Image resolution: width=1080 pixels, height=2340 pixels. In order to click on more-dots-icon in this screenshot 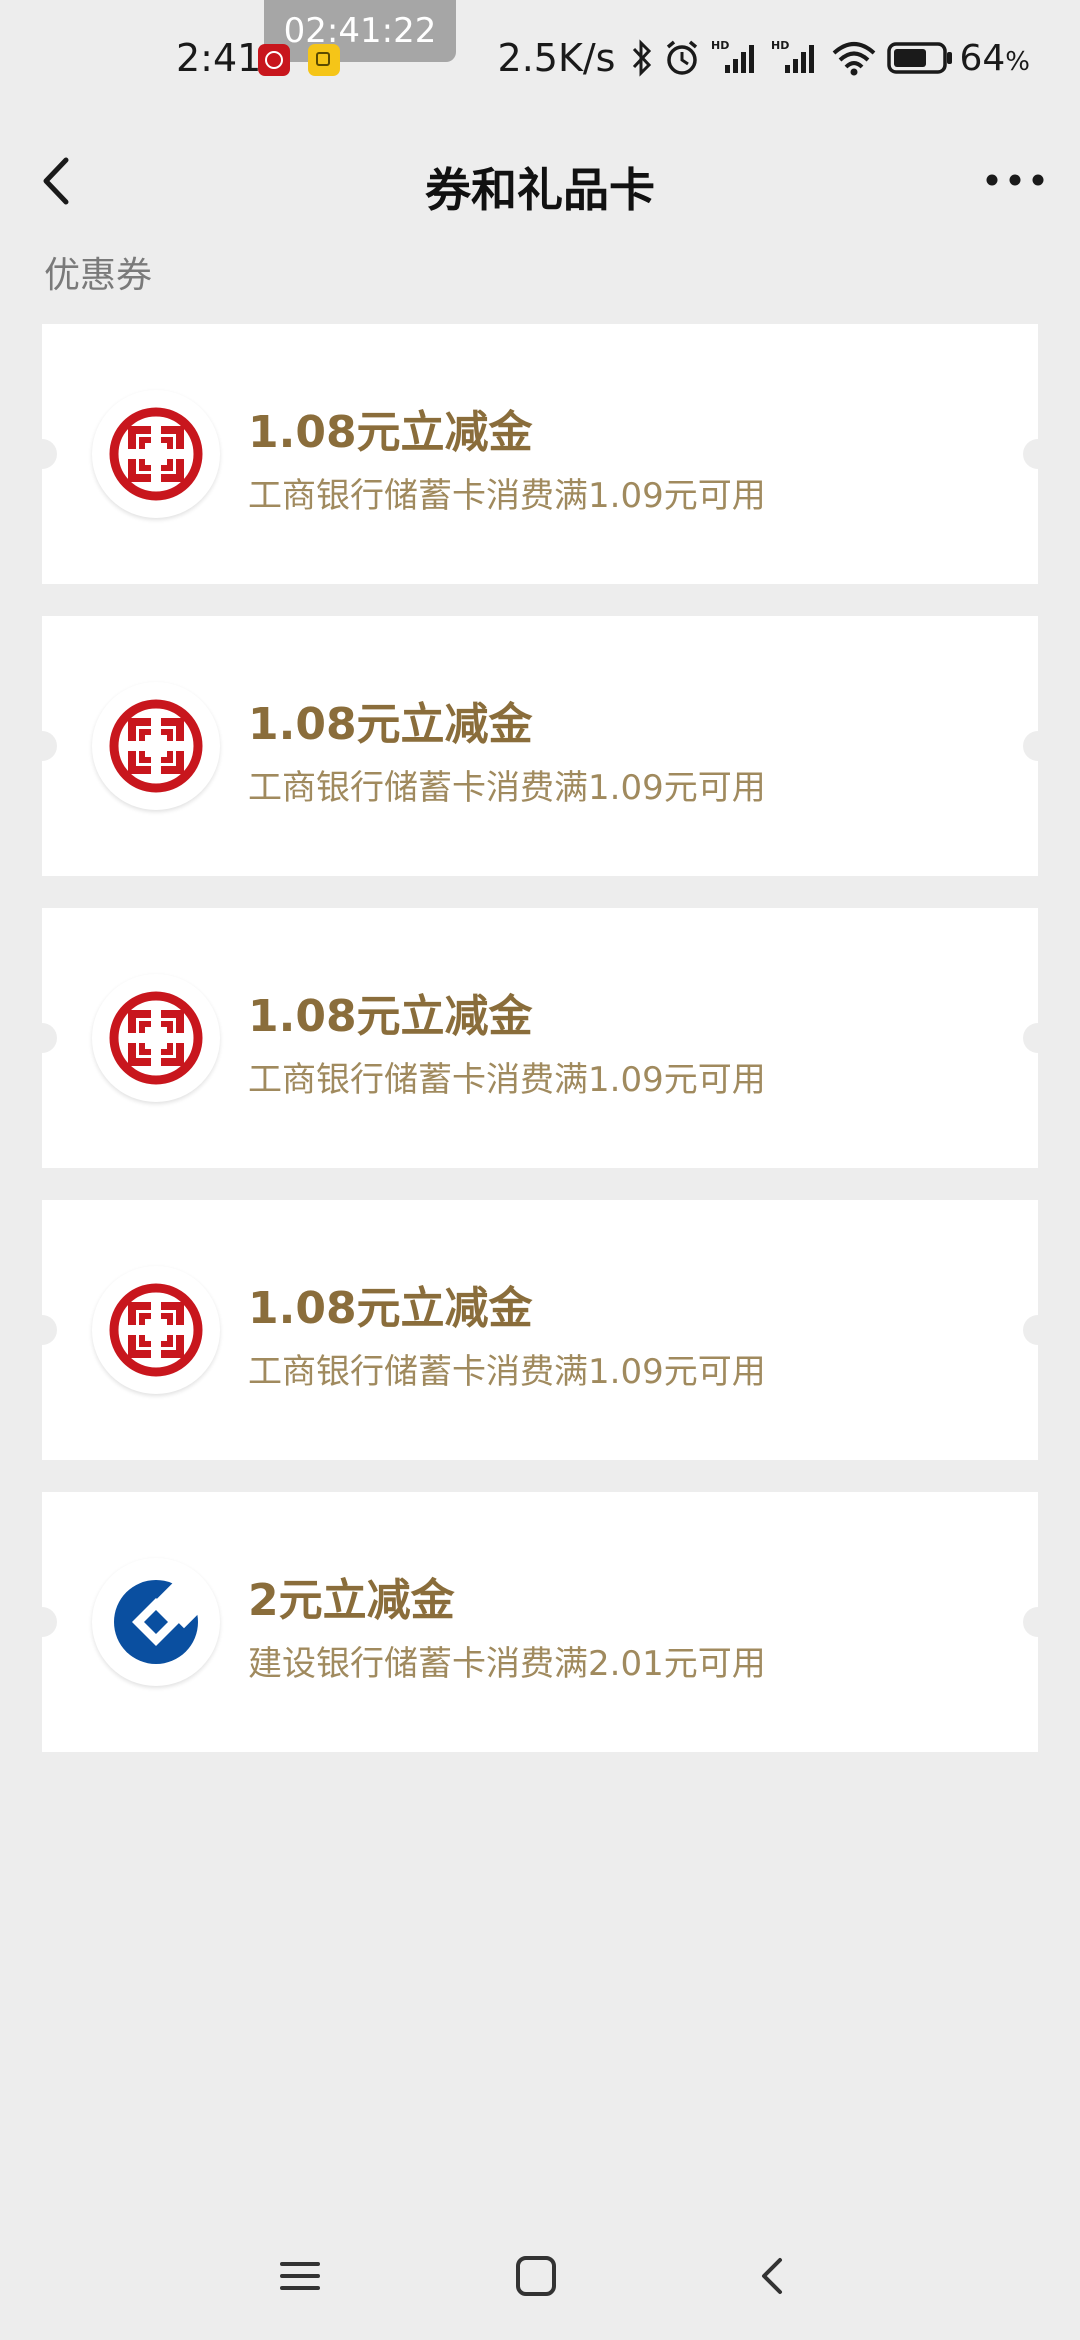, I will do `click(1015, 180)`.